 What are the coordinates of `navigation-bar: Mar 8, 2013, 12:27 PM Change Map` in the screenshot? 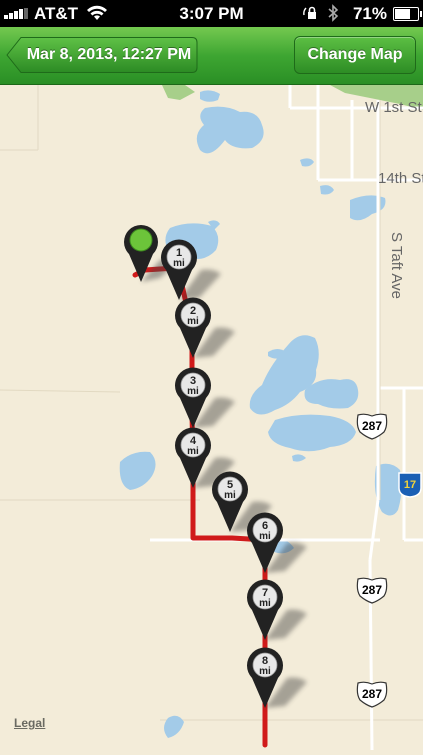 It's located at (211, 56).